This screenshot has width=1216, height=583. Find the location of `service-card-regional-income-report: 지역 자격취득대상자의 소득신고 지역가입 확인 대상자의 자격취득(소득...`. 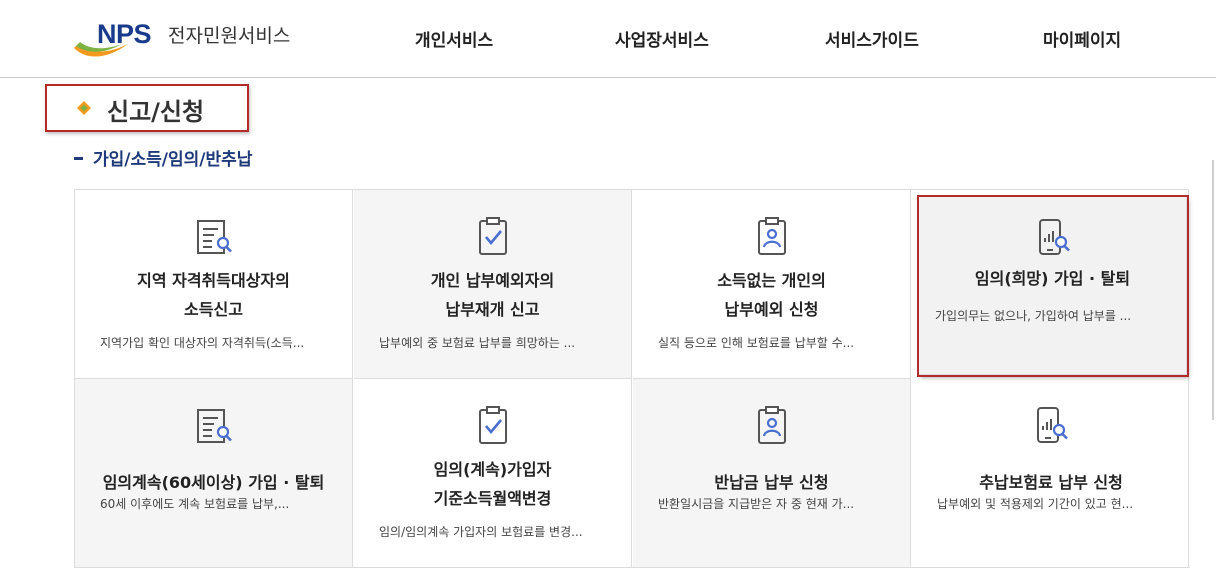

service-card-regional-income-report: 지역 자격취득대상자의 소득신고 지역가입 확인 대상자의 자격취득(소득... is located at coordinates (214, 284).